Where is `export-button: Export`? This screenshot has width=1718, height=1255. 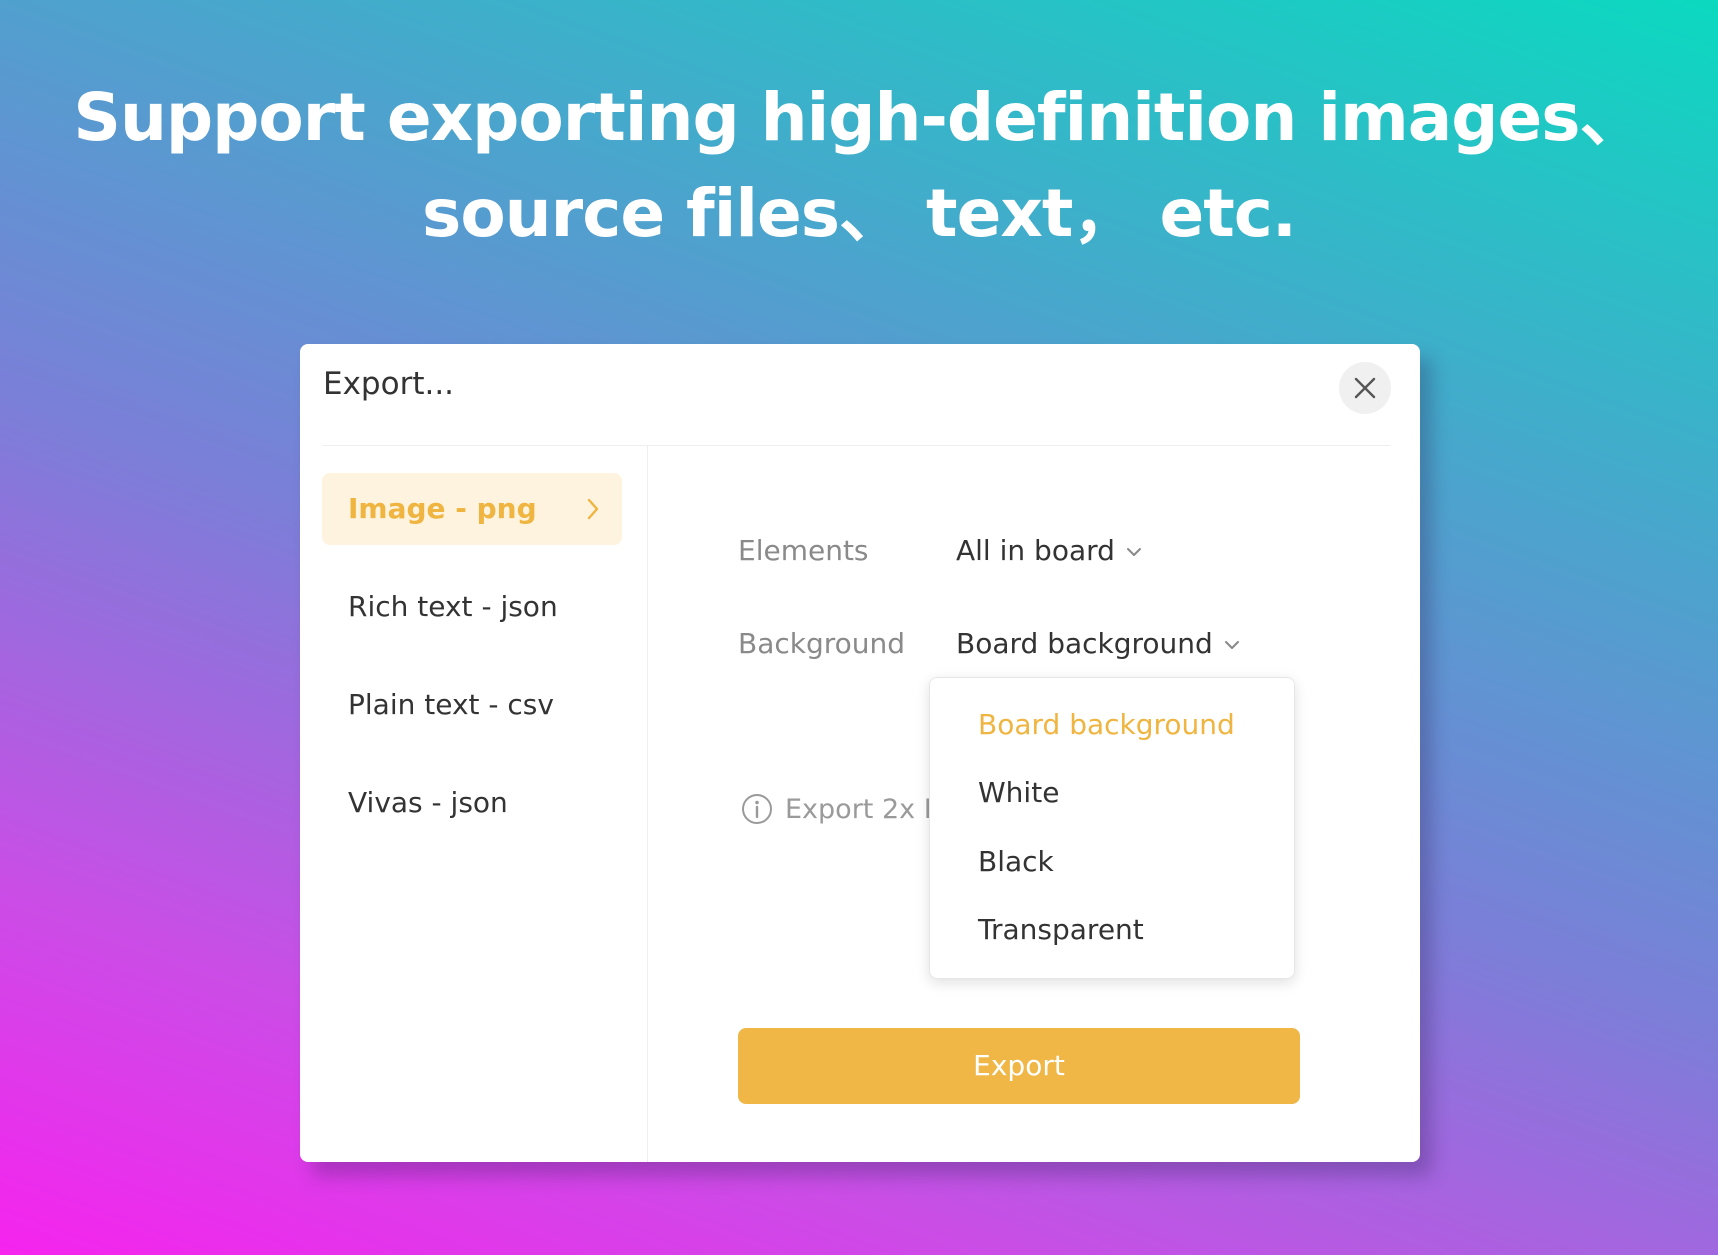
export-button: Export is located at coordinates (1019, 1066).